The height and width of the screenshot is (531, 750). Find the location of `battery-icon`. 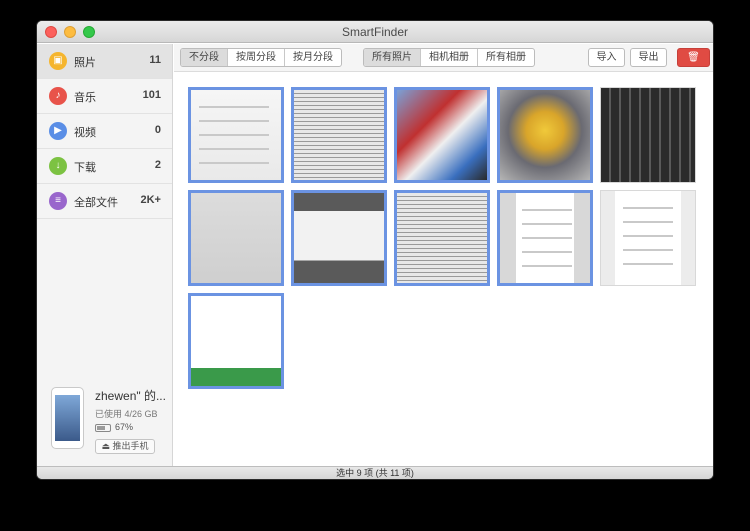

battery-icon is located at coordinates (103, 428).